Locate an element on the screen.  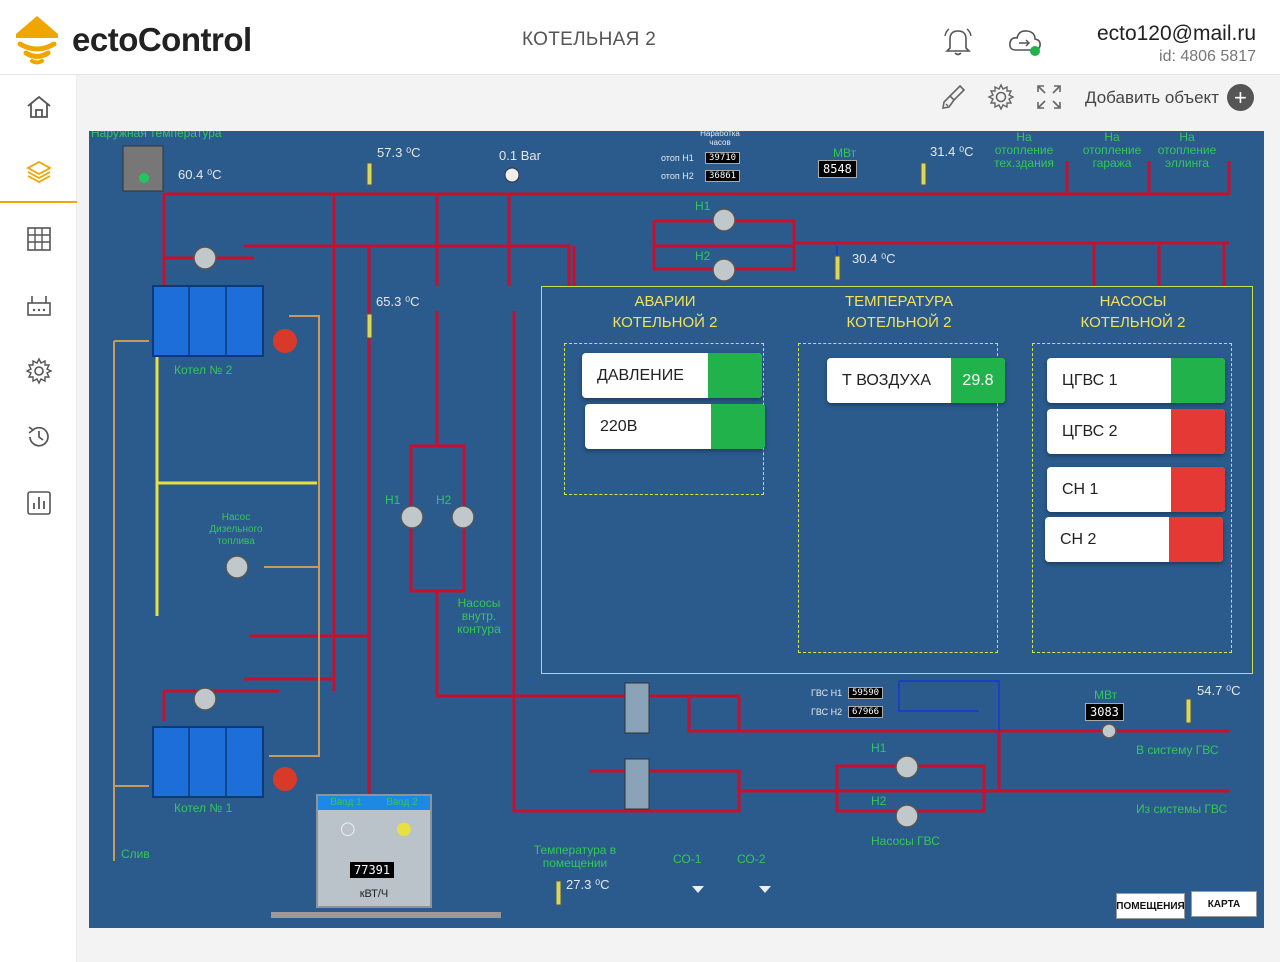
heating-slipway-label: На отопление эллинга is located at coordinates (1187, 150).